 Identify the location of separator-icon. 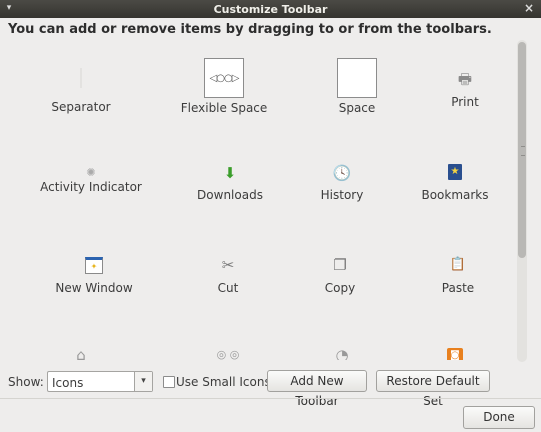
(81, 78).